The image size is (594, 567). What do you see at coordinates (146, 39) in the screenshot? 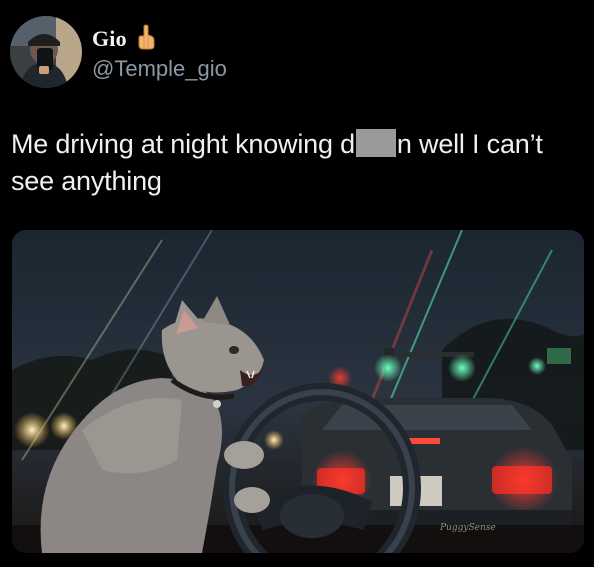
I see `hand-point-up-emoji-icon` at bounding box center [146, 39].